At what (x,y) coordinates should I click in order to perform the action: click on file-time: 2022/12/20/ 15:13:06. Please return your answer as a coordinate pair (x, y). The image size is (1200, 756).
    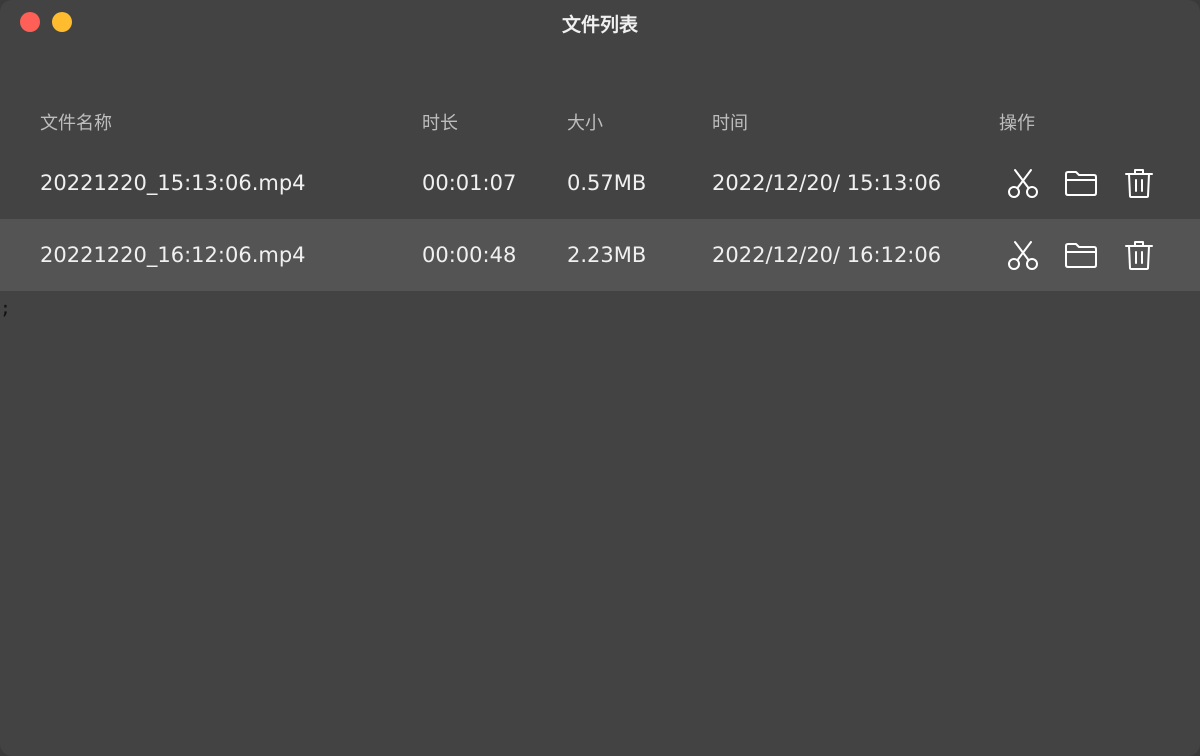
    Looking at the image, I should click on (827, 183).